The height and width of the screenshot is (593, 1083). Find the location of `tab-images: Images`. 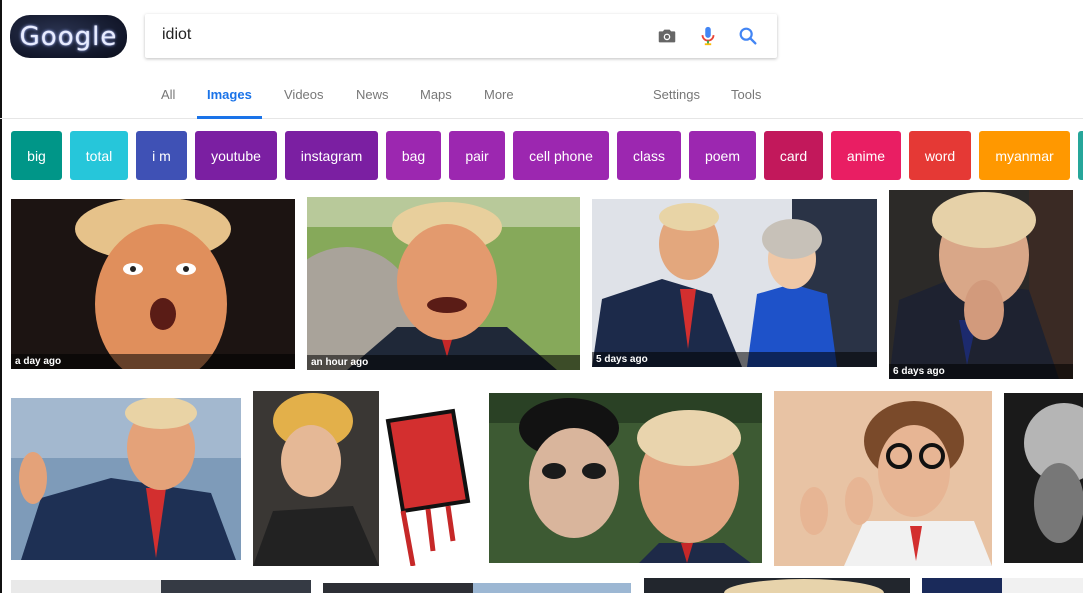

tab-images: Images is located at coordinates (229, 103).